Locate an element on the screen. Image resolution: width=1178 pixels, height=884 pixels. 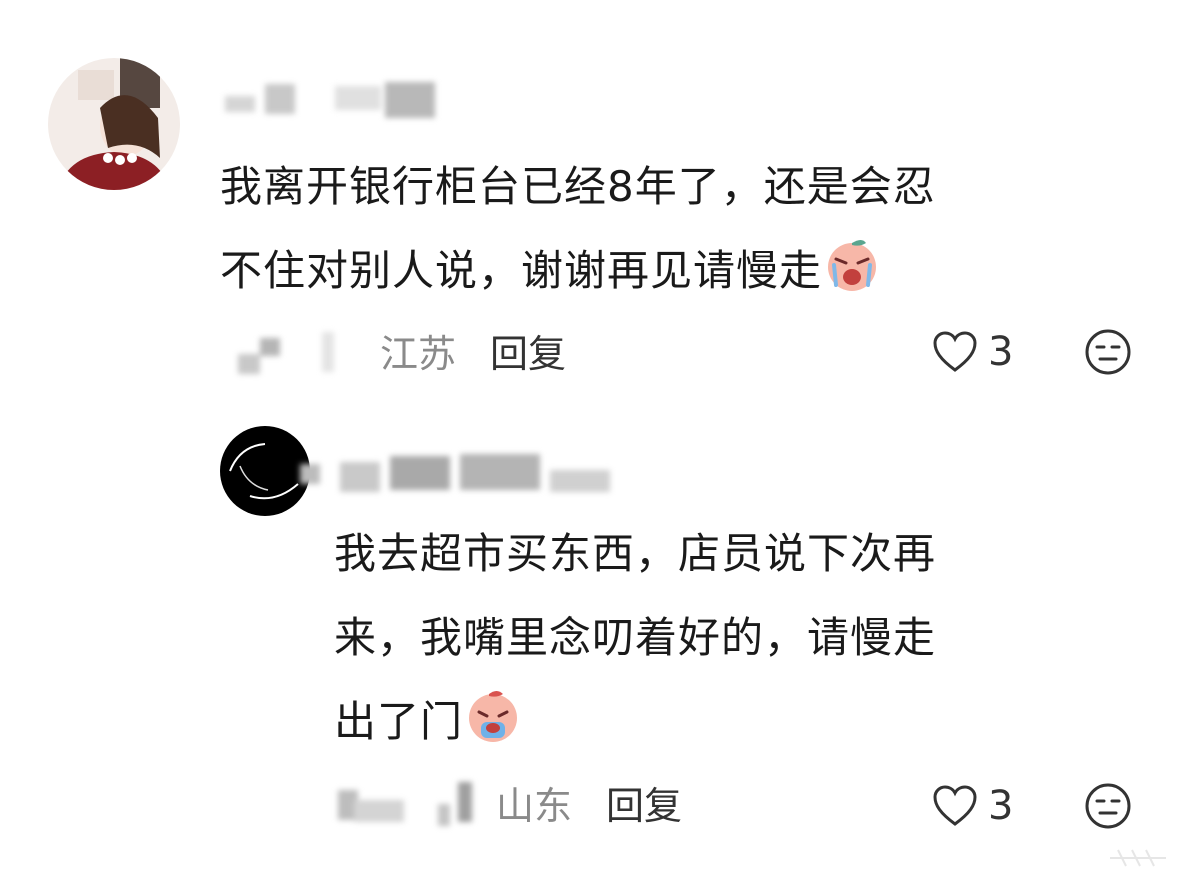
watermark-logo-icon is located at coordinates (1138, 858).